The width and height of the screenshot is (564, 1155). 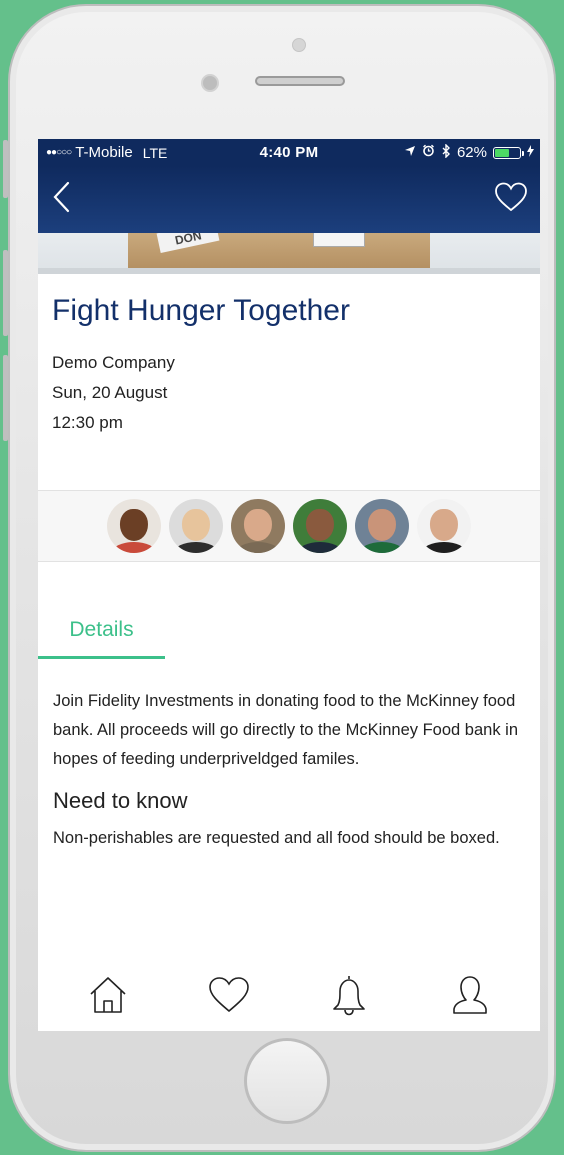 What do you see at coordinates (289, 526) in the screenshot?
I see `attendee-avatars` at bounding box center [289, 526].